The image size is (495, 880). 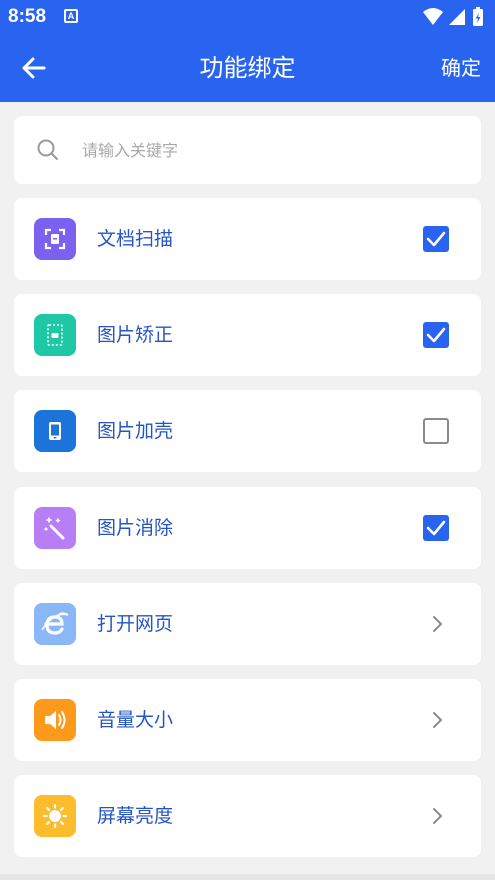 I want to click on confirm-button: 确定, so click(x=461, y=68).